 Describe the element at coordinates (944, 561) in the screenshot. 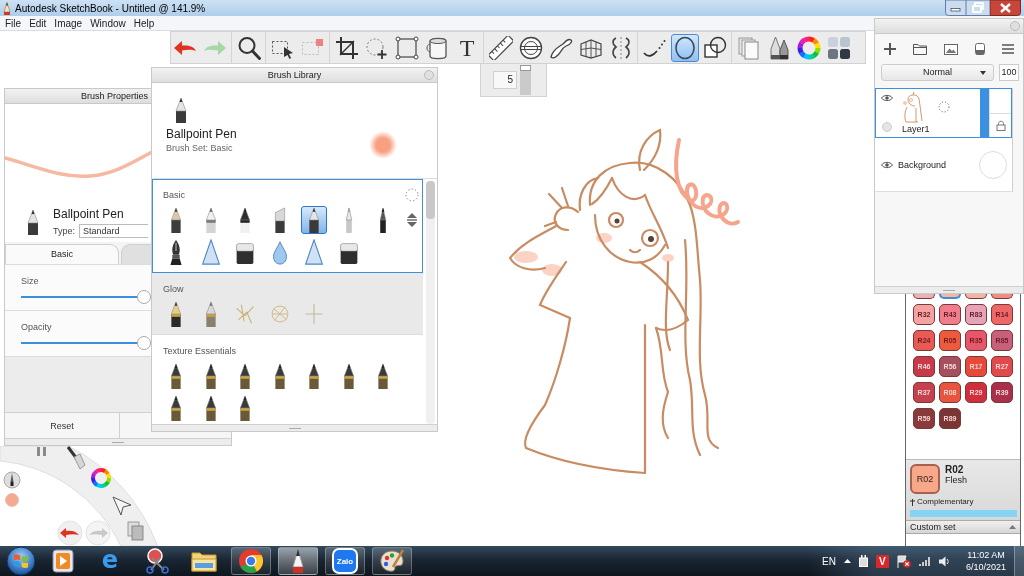

I see `speaker-icon` at that location.